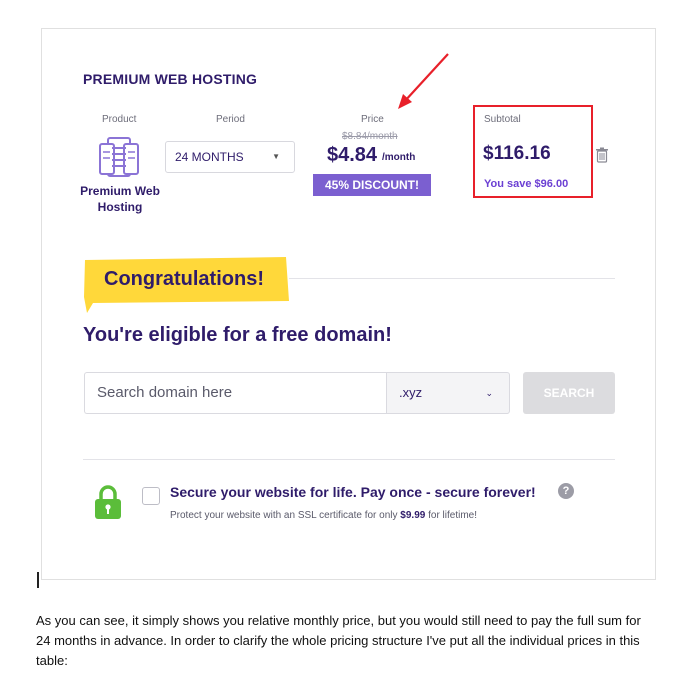  What do you see at coordinates (120, 199) in the screenshot?
I see `product-name: Premium Web Hosting` at bounding box center [120, 199].